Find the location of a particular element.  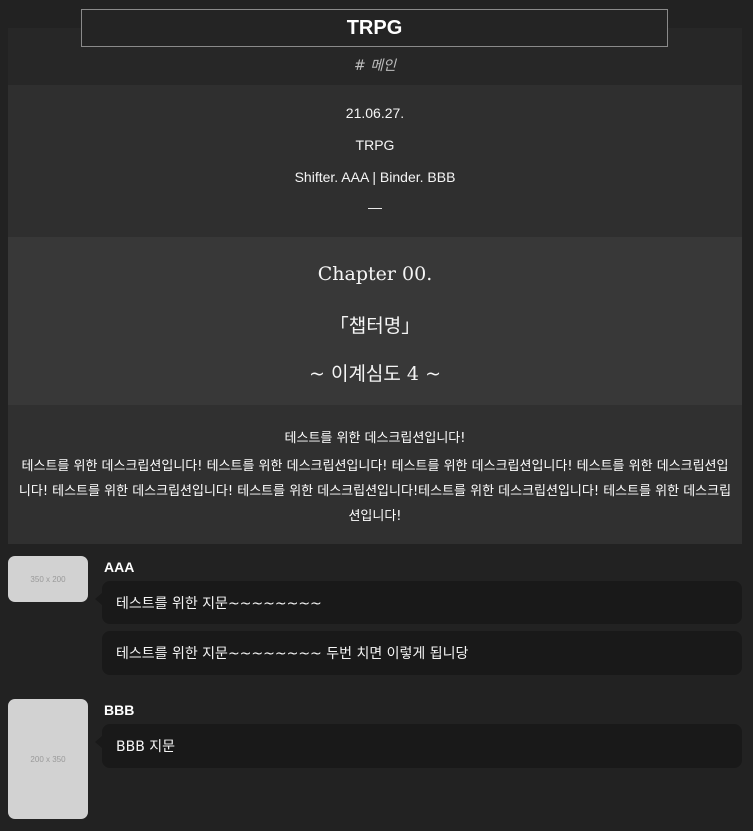

message-text: 테스트를 위한 지문~~~~~~~~ is located at coordinates (219, 603).